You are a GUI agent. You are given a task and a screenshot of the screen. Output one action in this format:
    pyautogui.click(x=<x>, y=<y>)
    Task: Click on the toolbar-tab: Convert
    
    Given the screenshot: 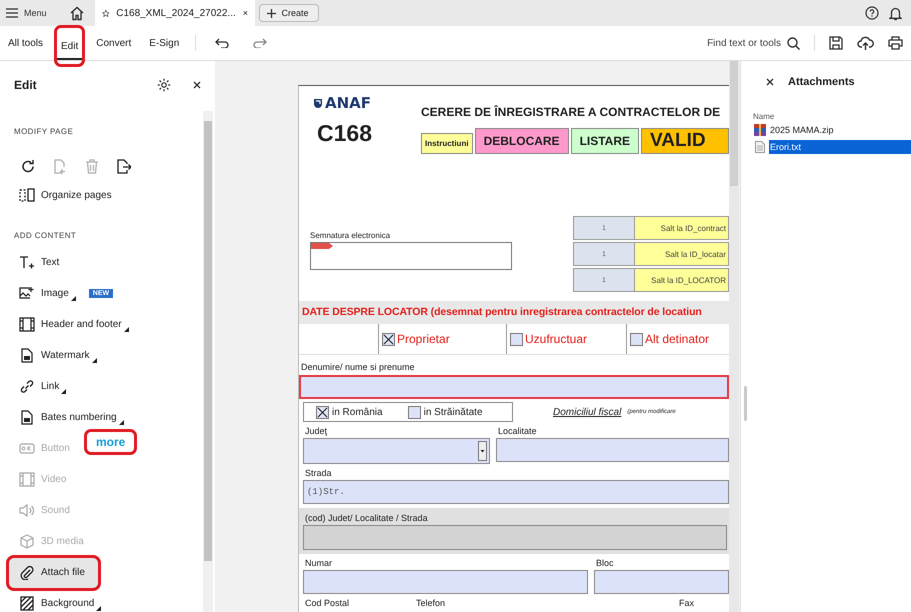 What is the action you would take?
    pyautogui.click(x=114, y=43)
    